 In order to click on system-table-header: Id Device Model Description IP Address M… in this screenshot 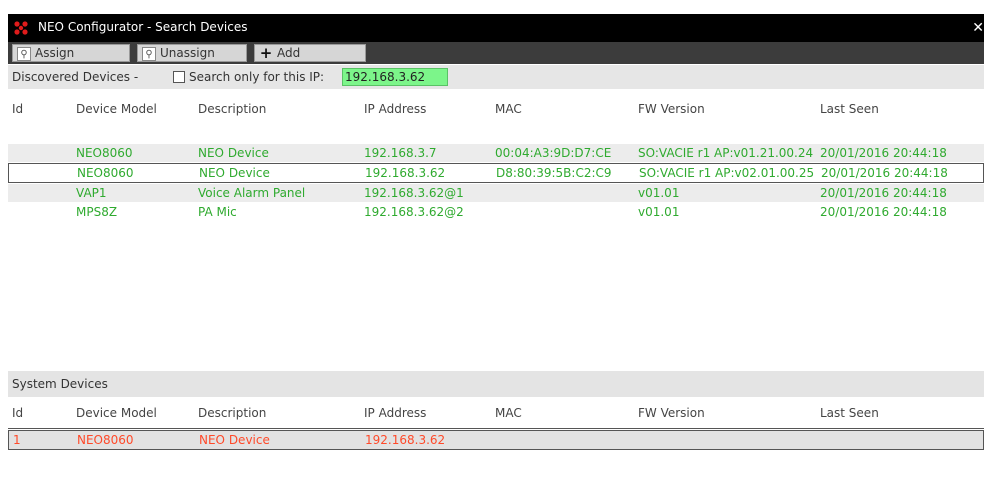, I will do `click(496, 413)`.